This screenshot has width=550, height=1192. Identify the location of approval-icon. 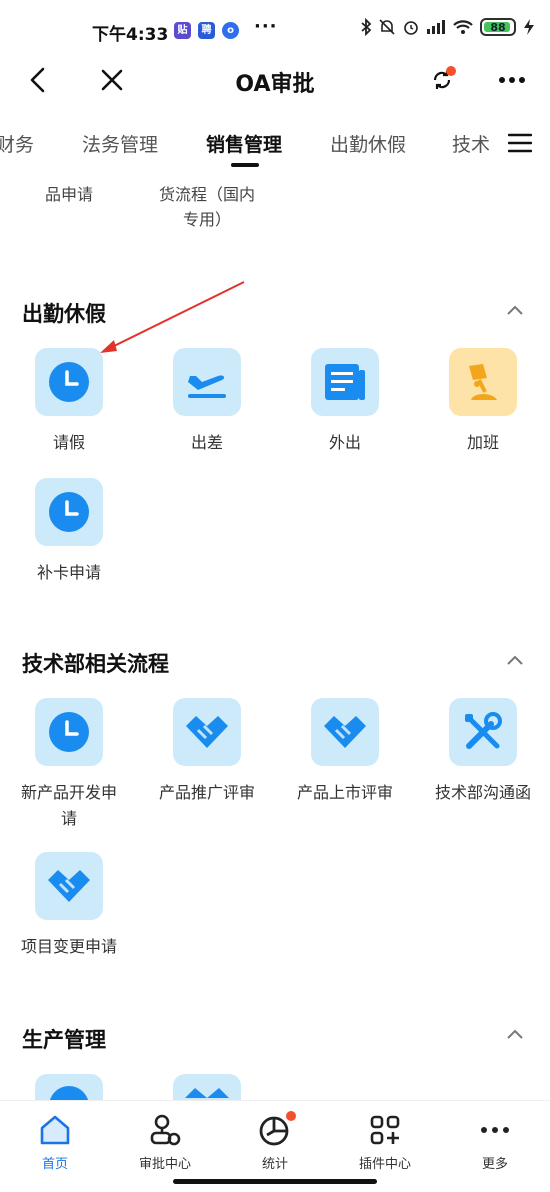
(165, 1130).